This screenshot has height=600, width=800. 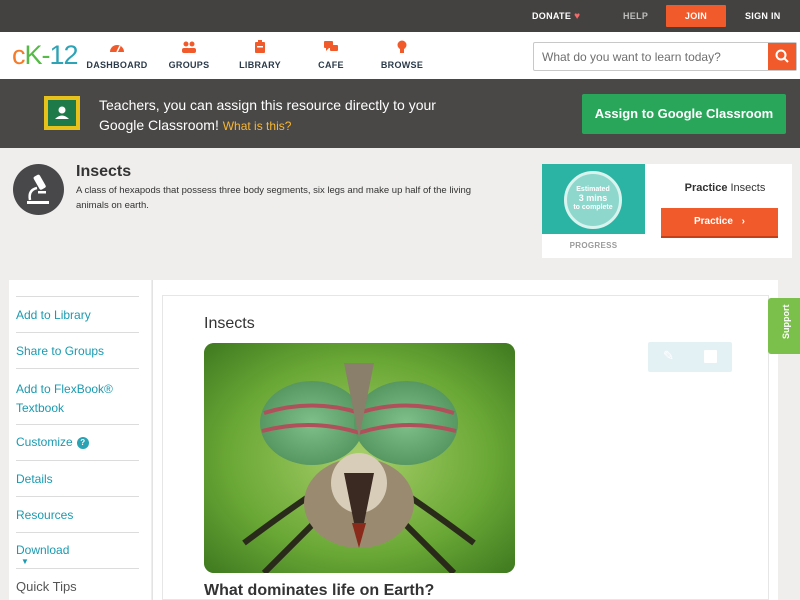 I want to click on sidebar-item-label: Details, so click(x=34, y=479).